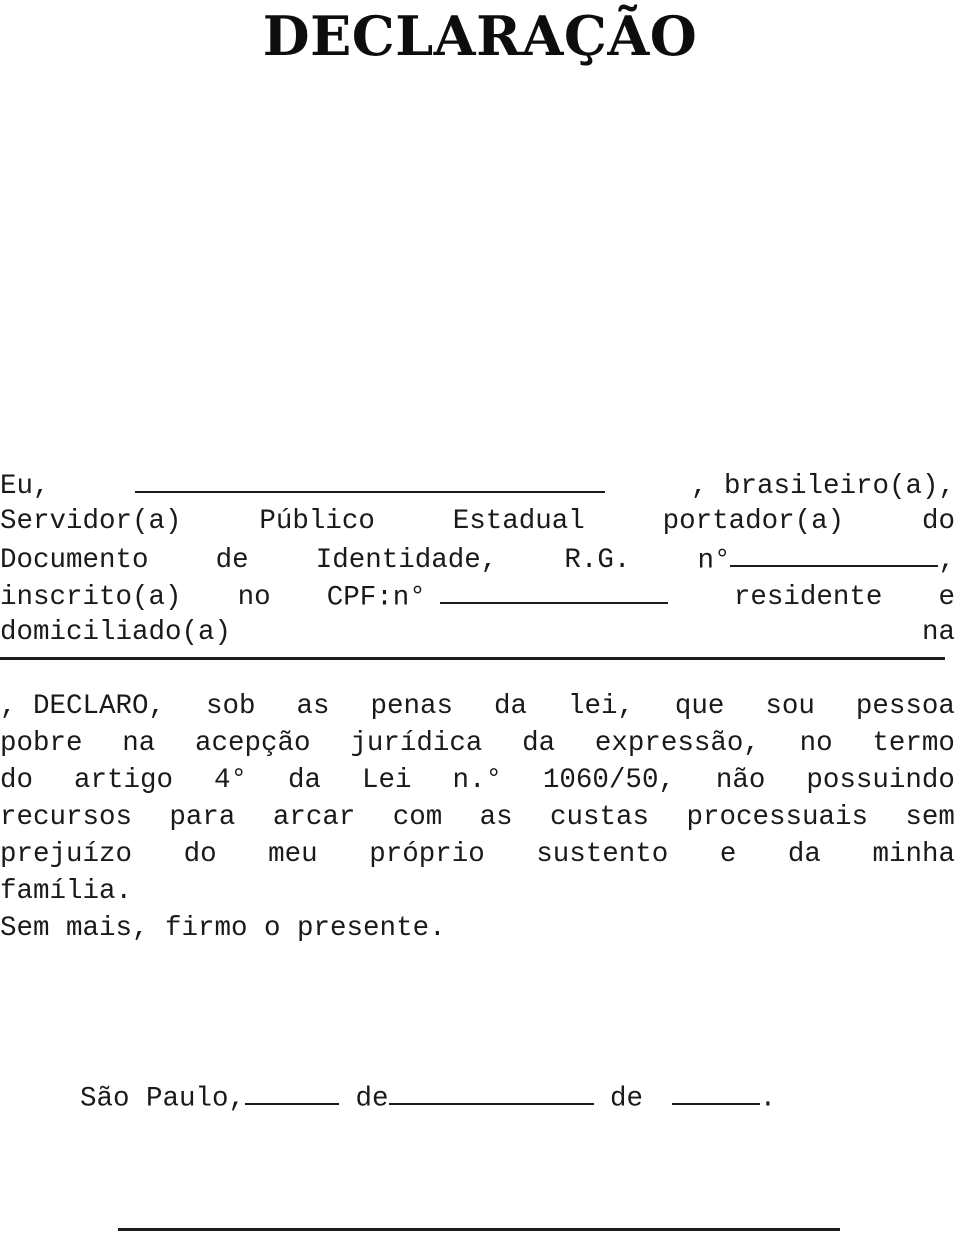 The width and height of the screenshot is (960, 1245). I want to click on body-line-familia: família., so click(66, 891).